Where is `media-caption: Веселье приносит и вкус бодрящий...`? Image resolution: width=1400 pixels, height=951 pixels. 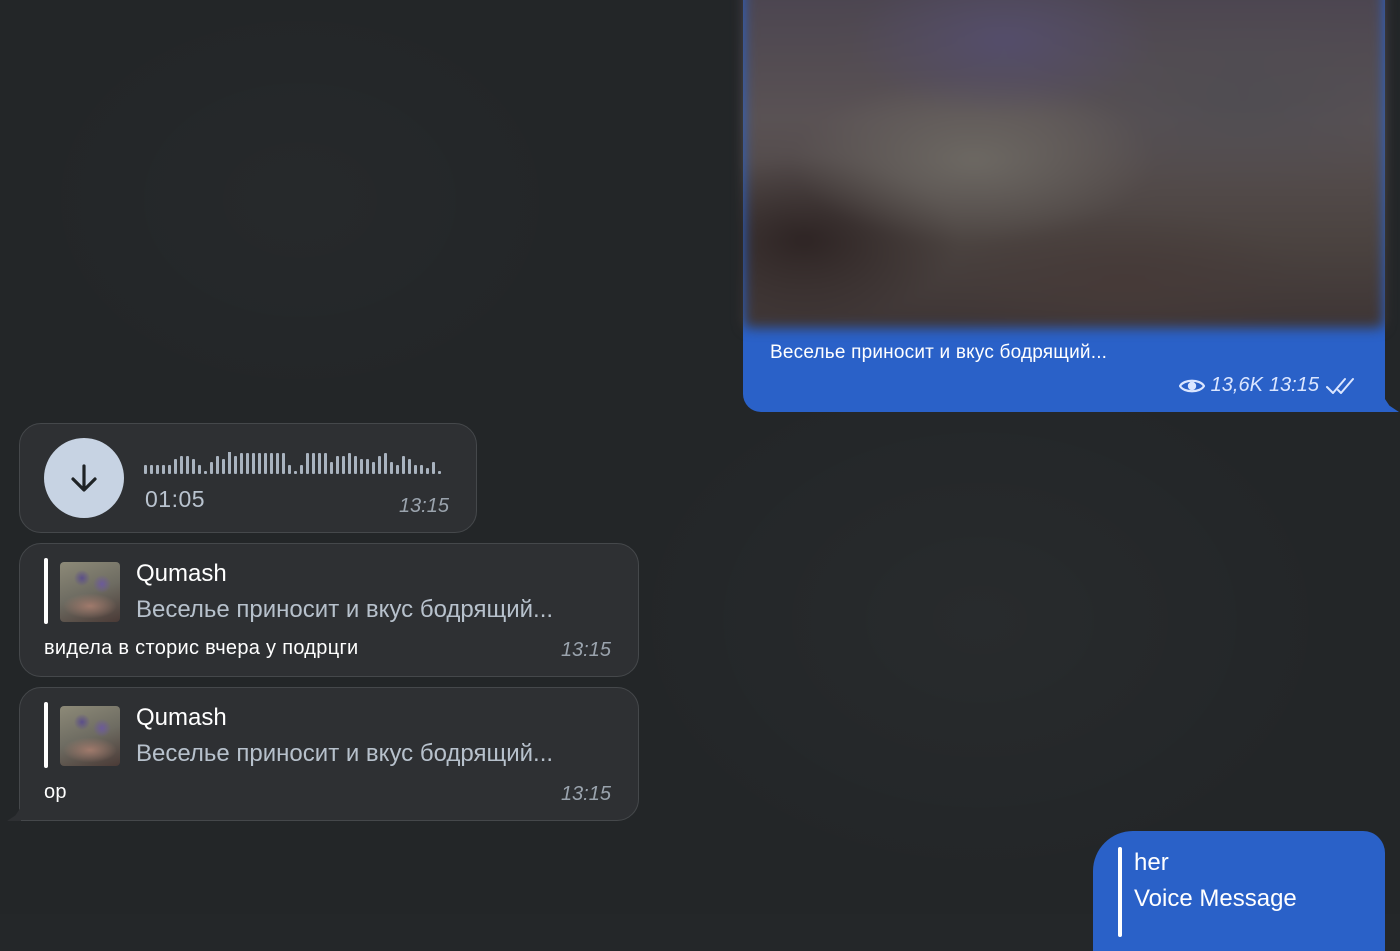 media-caption: Веселье приносит и вкус бодрящий... is located at coordinates (939, 352).